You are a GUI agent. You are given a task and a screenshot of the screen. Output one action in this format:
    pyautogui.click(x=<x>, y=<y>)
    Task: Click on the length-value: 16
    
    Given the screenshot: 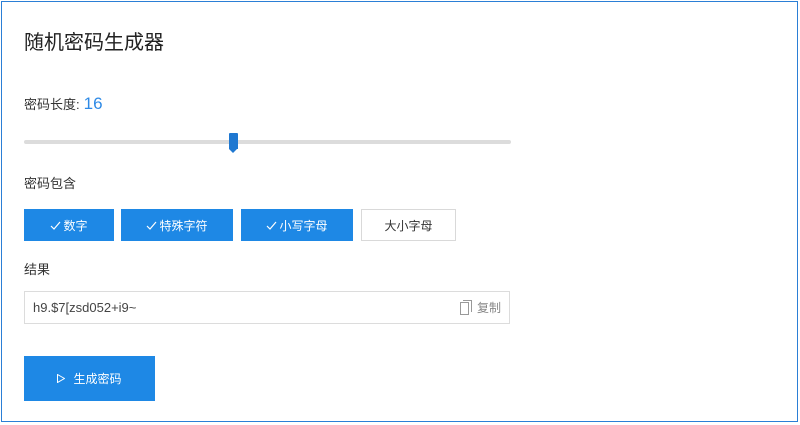 What is the action you would take?
    pyautogui.click(x=93, y=103)
    